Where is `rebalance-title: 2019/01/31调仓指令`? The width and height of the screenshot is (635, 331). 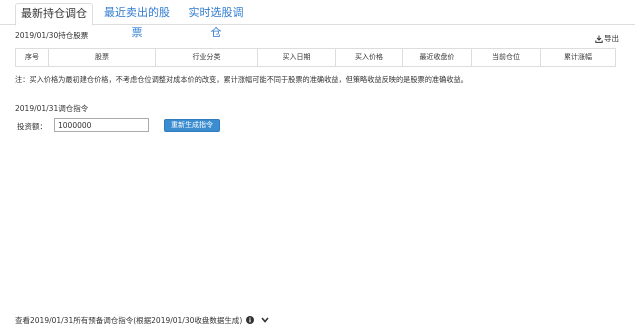 rebalance-title: 2019/01/31调仓指令 is located at coordinates (52, 108).